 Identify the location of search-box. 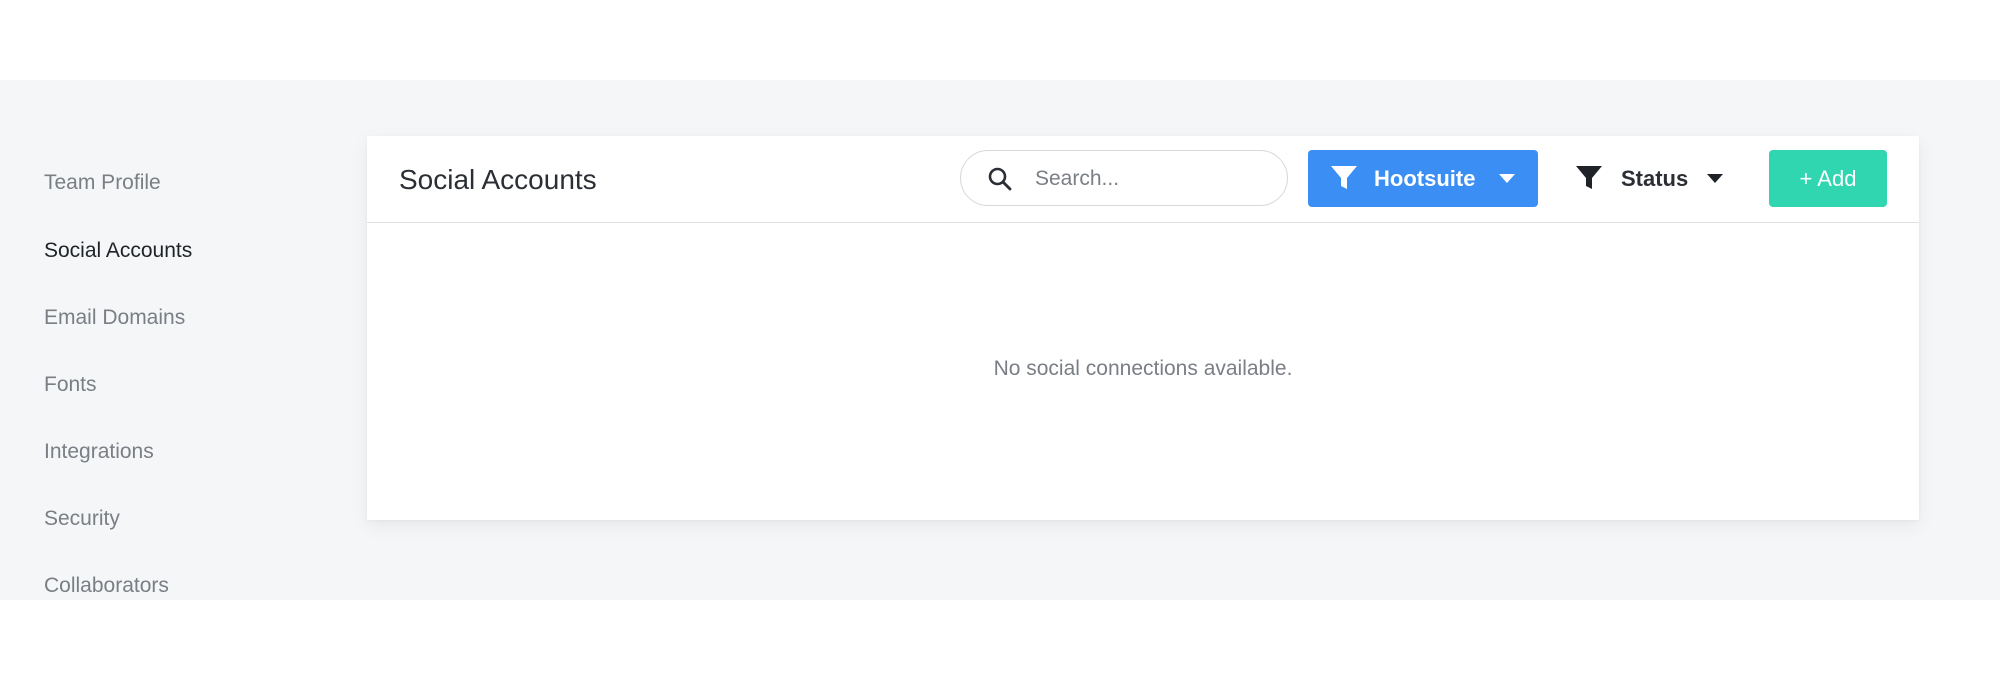
(1124, 178).